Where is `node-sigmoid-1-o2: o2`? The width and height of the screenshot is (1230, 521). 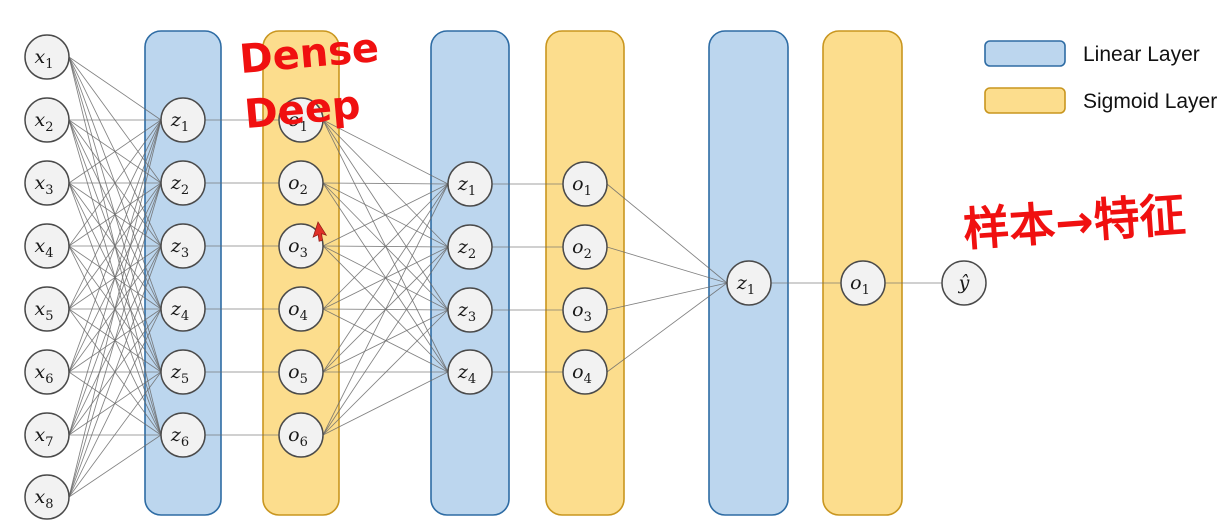 node-sigmoid-1-o2: o2 is located at coordinates (301, 183).